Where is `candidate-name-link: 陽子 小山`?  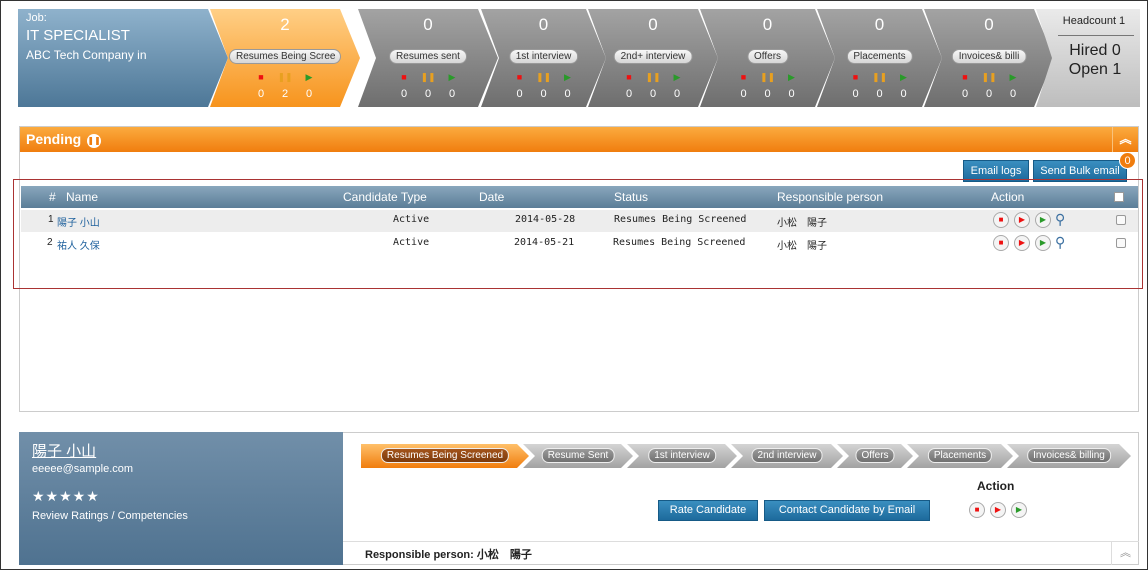 candidate-name-link: 陽子 小山 is located at coordinates (78, 221).